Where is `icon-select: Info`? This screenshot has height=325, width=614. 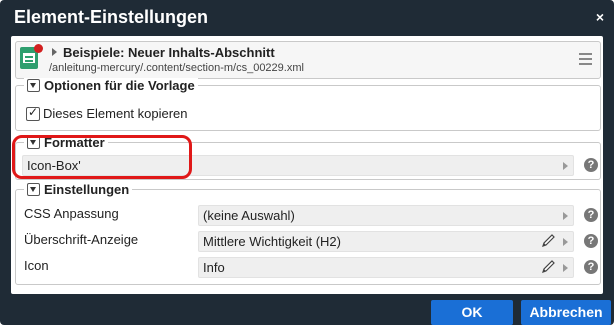 icon-select: Info is located at coordinates (386, 267).